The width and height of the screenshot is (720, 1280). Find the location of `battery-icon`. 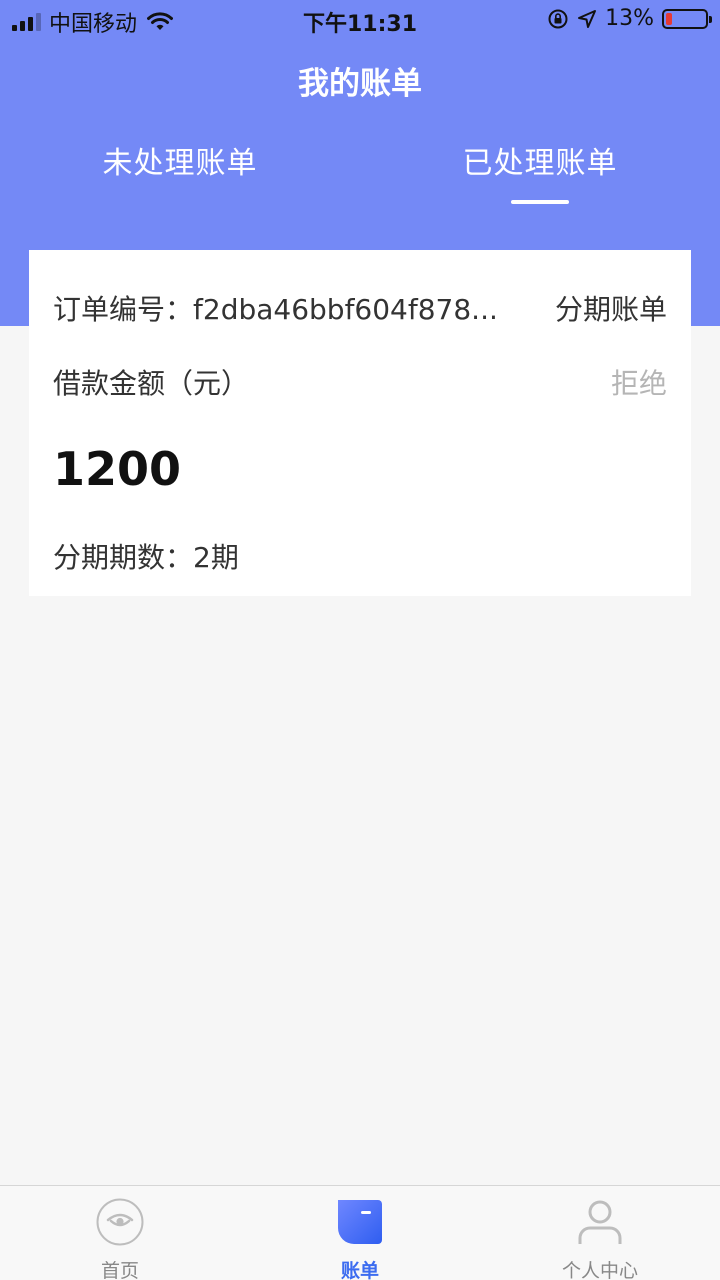

battery-icon is located at coordinates (687, 18).